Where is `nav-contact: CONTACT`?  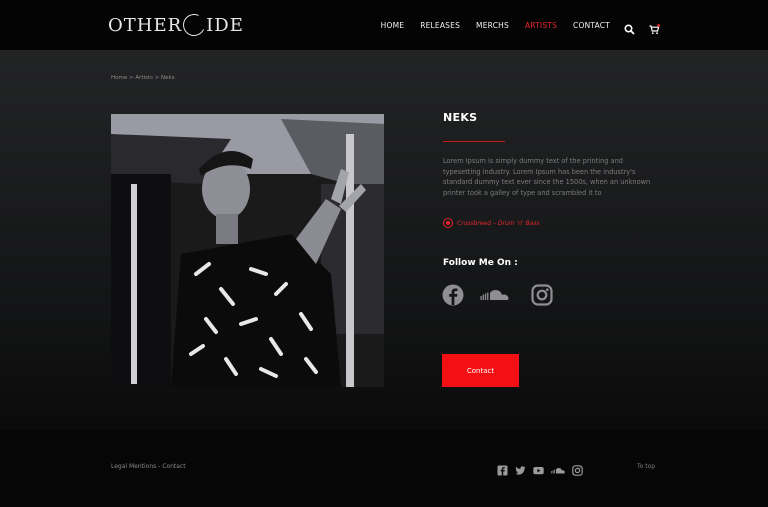 nav-contact: CONTACT is located at coordinates (591, 25).